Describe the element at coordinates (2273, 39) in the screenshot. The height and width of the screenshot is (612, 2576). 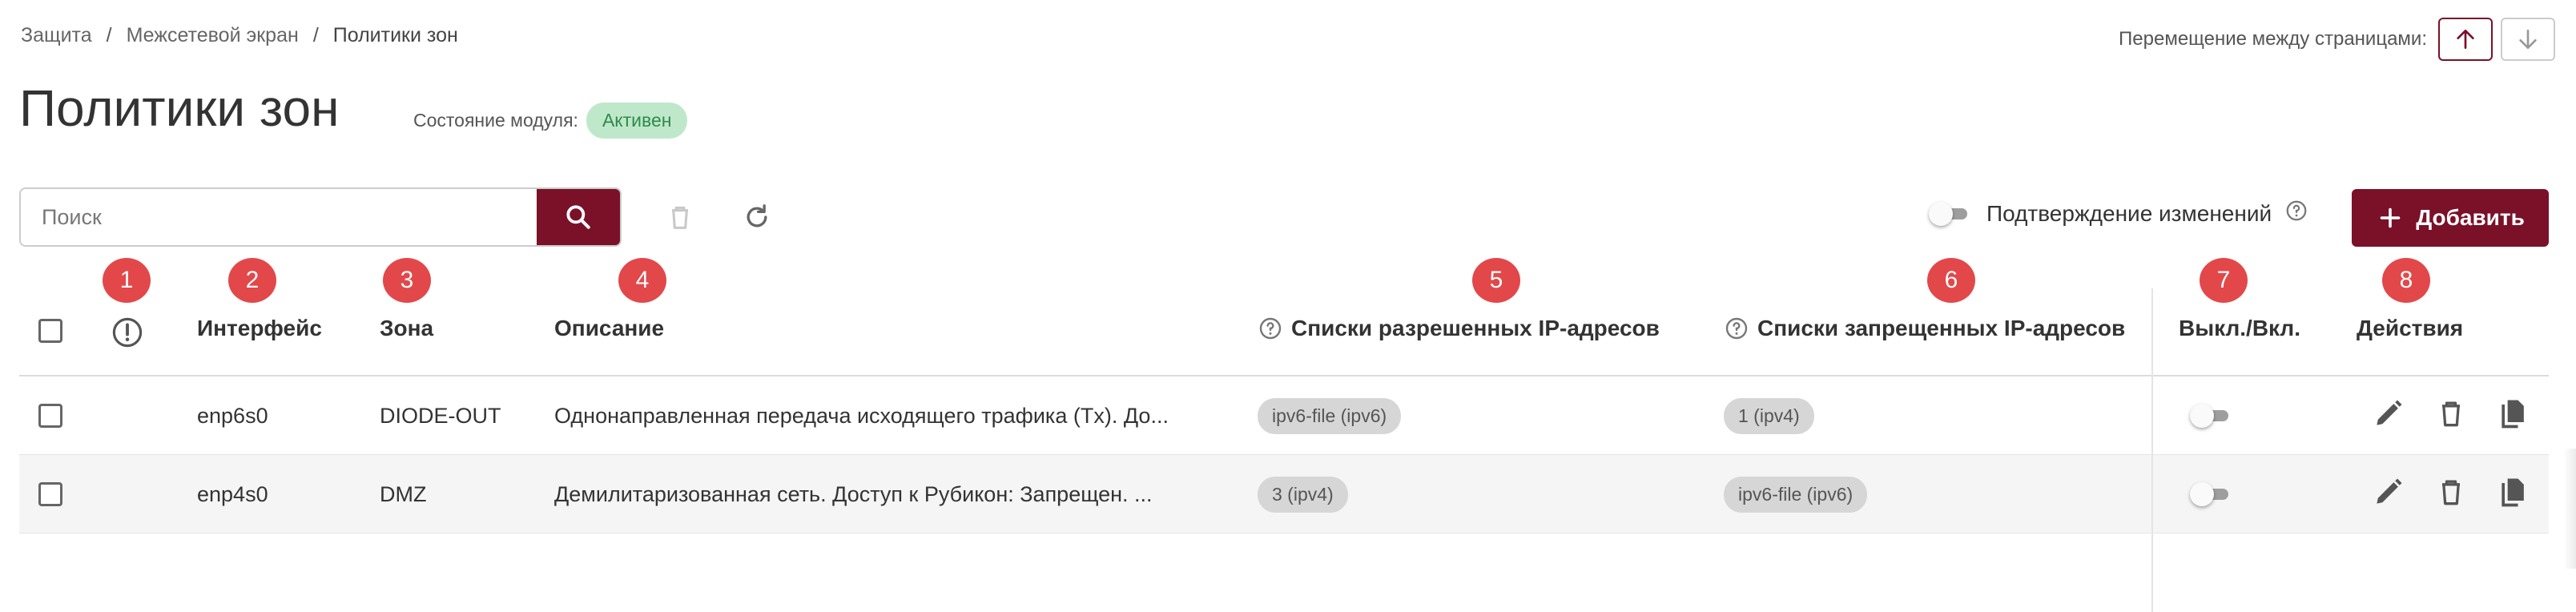
I see `page-nav-label: Перемещение между страницами:` at that location.